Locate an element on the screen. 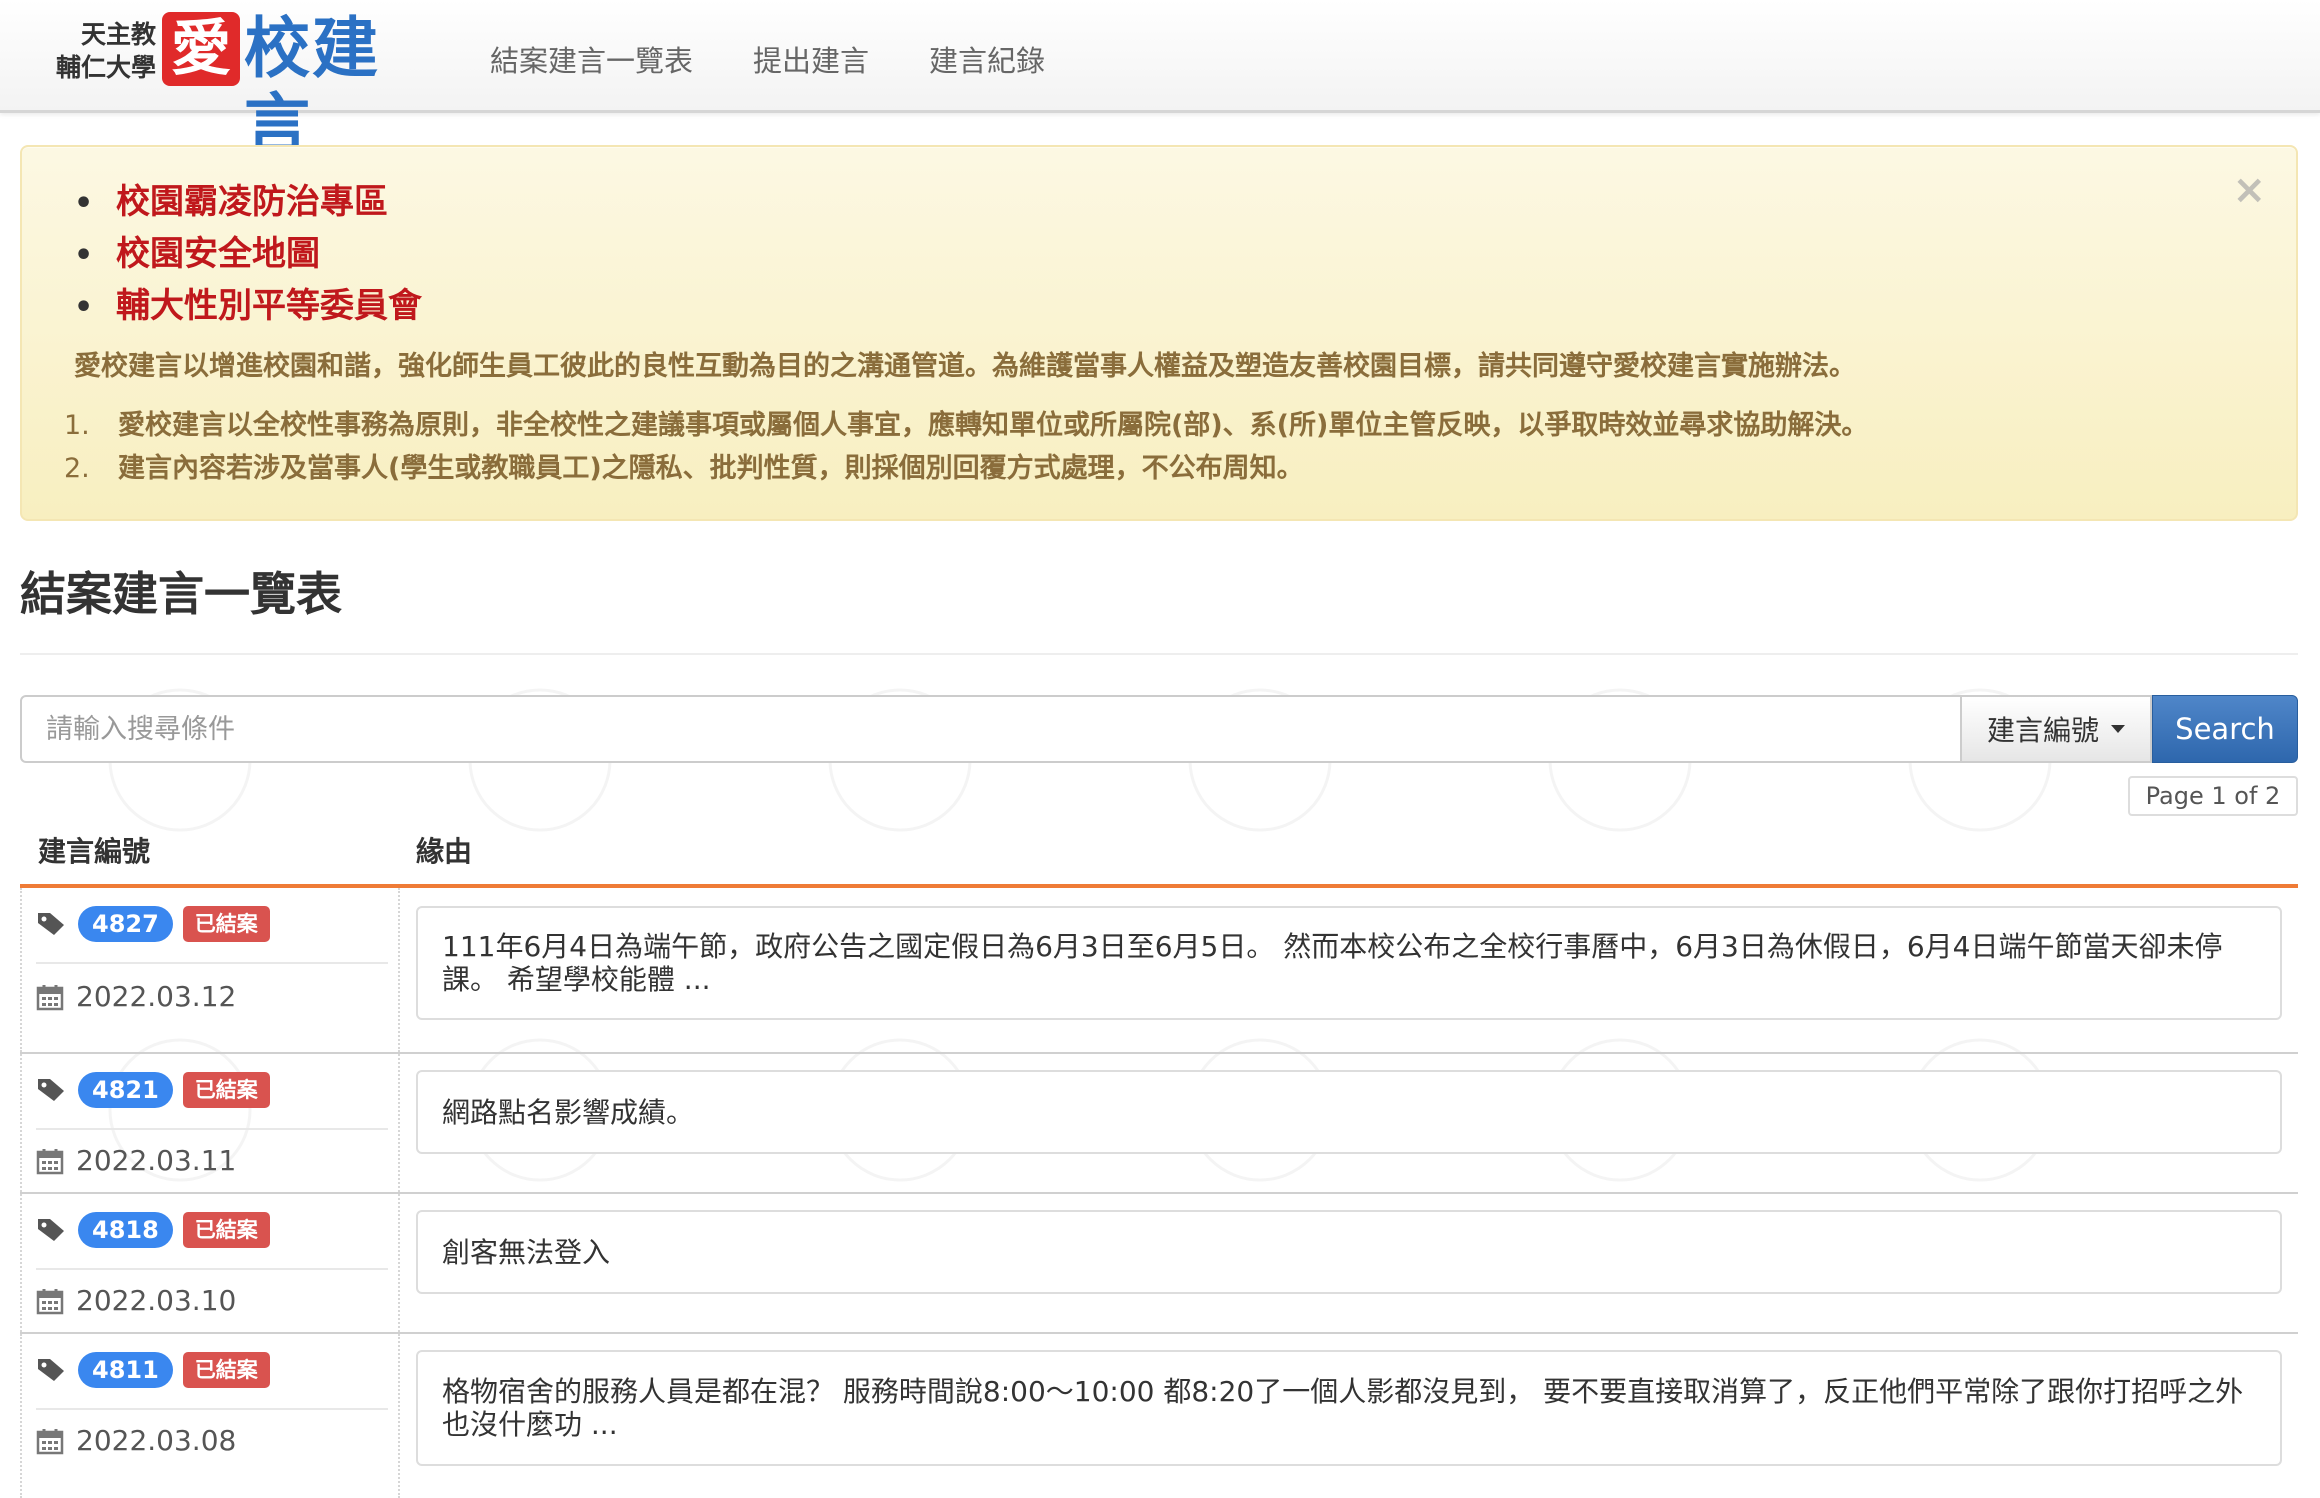 This screenshot has width=2320, height=1498. row-date-line: 2022.03.12 is located at coordinates (136, 996).